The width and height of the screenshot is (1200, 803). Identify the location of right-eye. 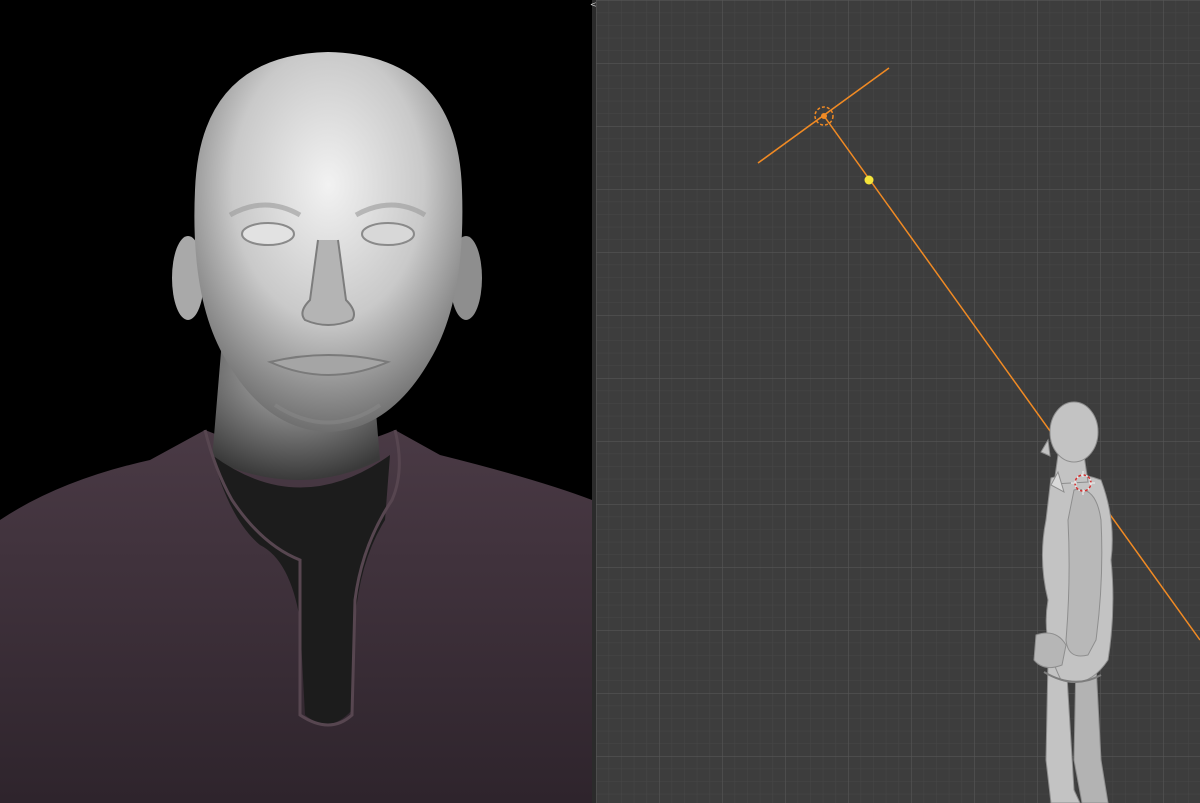
(388, 234).